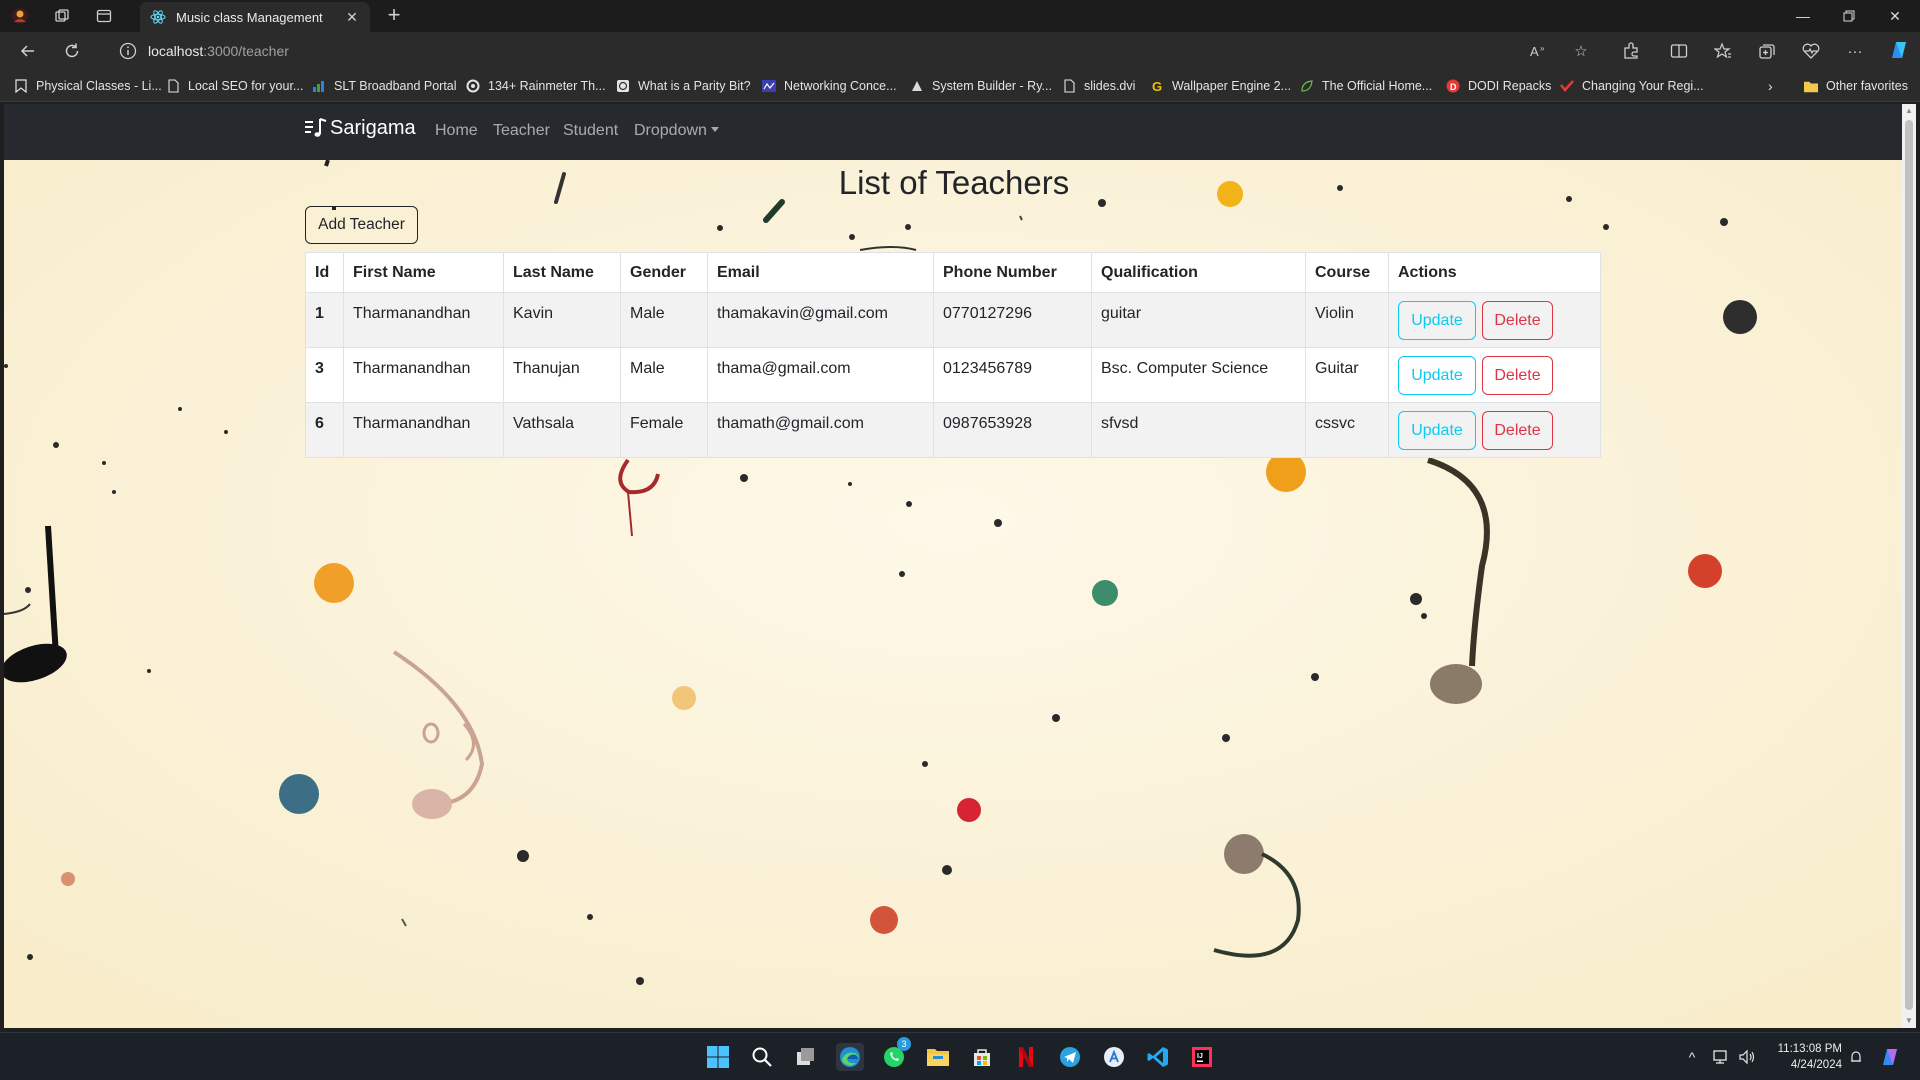 This screenshot has height=1080, width=1920. What do you see at coordinates (1767, 51) in the screenshot?
I see `collections-icon` at bounding box center [1767, 51].